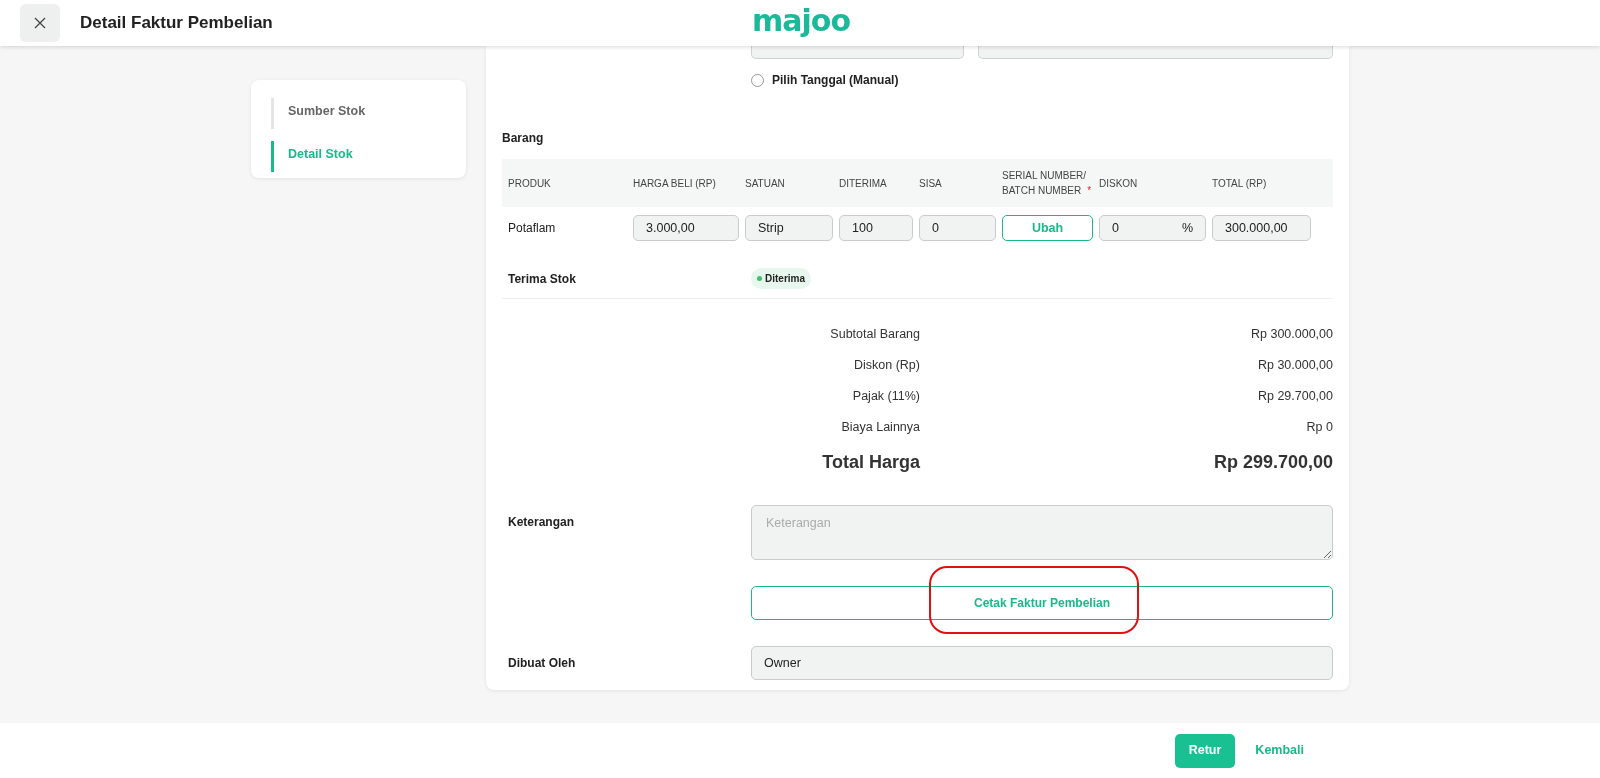 This screenshot has width=1600, height=778. What do you see at coordinates (530, 183) in the screenshot?
I see `column-header: PRODUK` at bounding box center [530, 183].